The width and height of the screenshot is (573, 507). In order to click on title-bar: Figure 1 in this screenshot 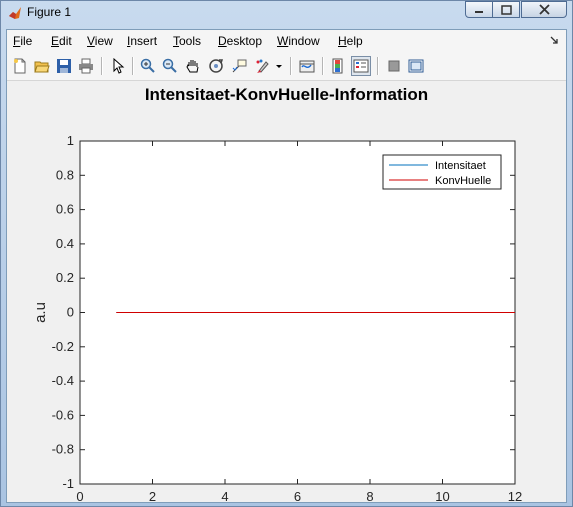, I will do `click(286, 13)`.